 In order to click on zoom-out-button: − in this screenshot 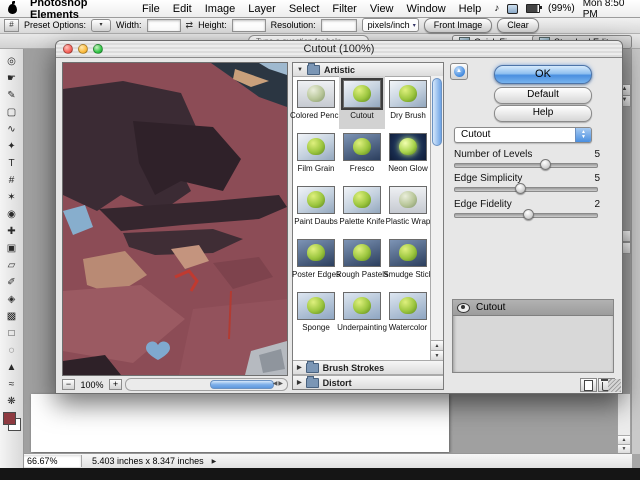, I will do `click(68, 384)`.